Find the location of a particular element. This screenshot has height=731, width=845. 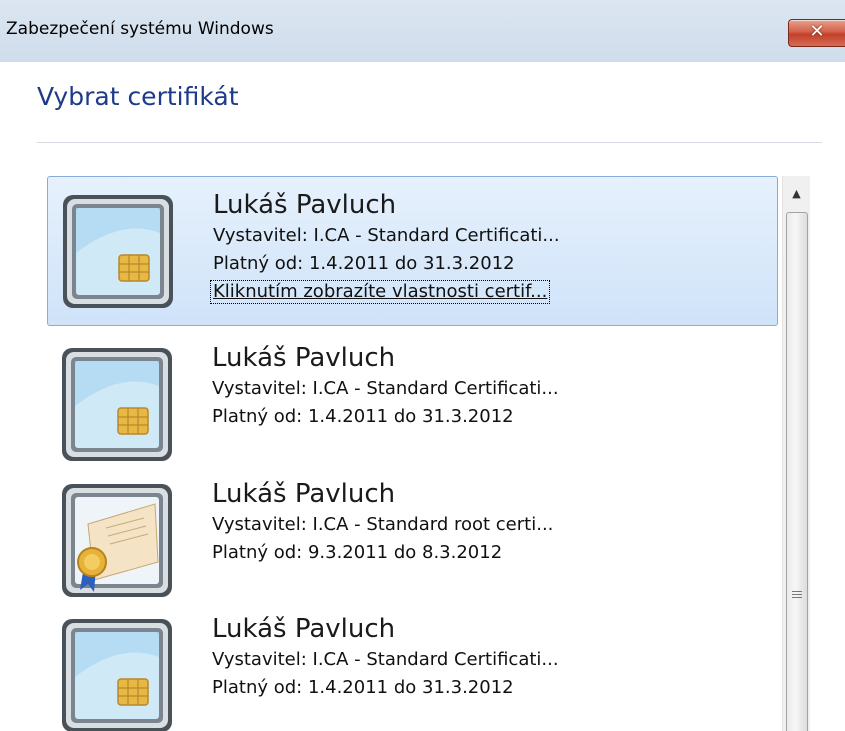

arrow-up-icon: ▲ is located at coordinates (796, 193).